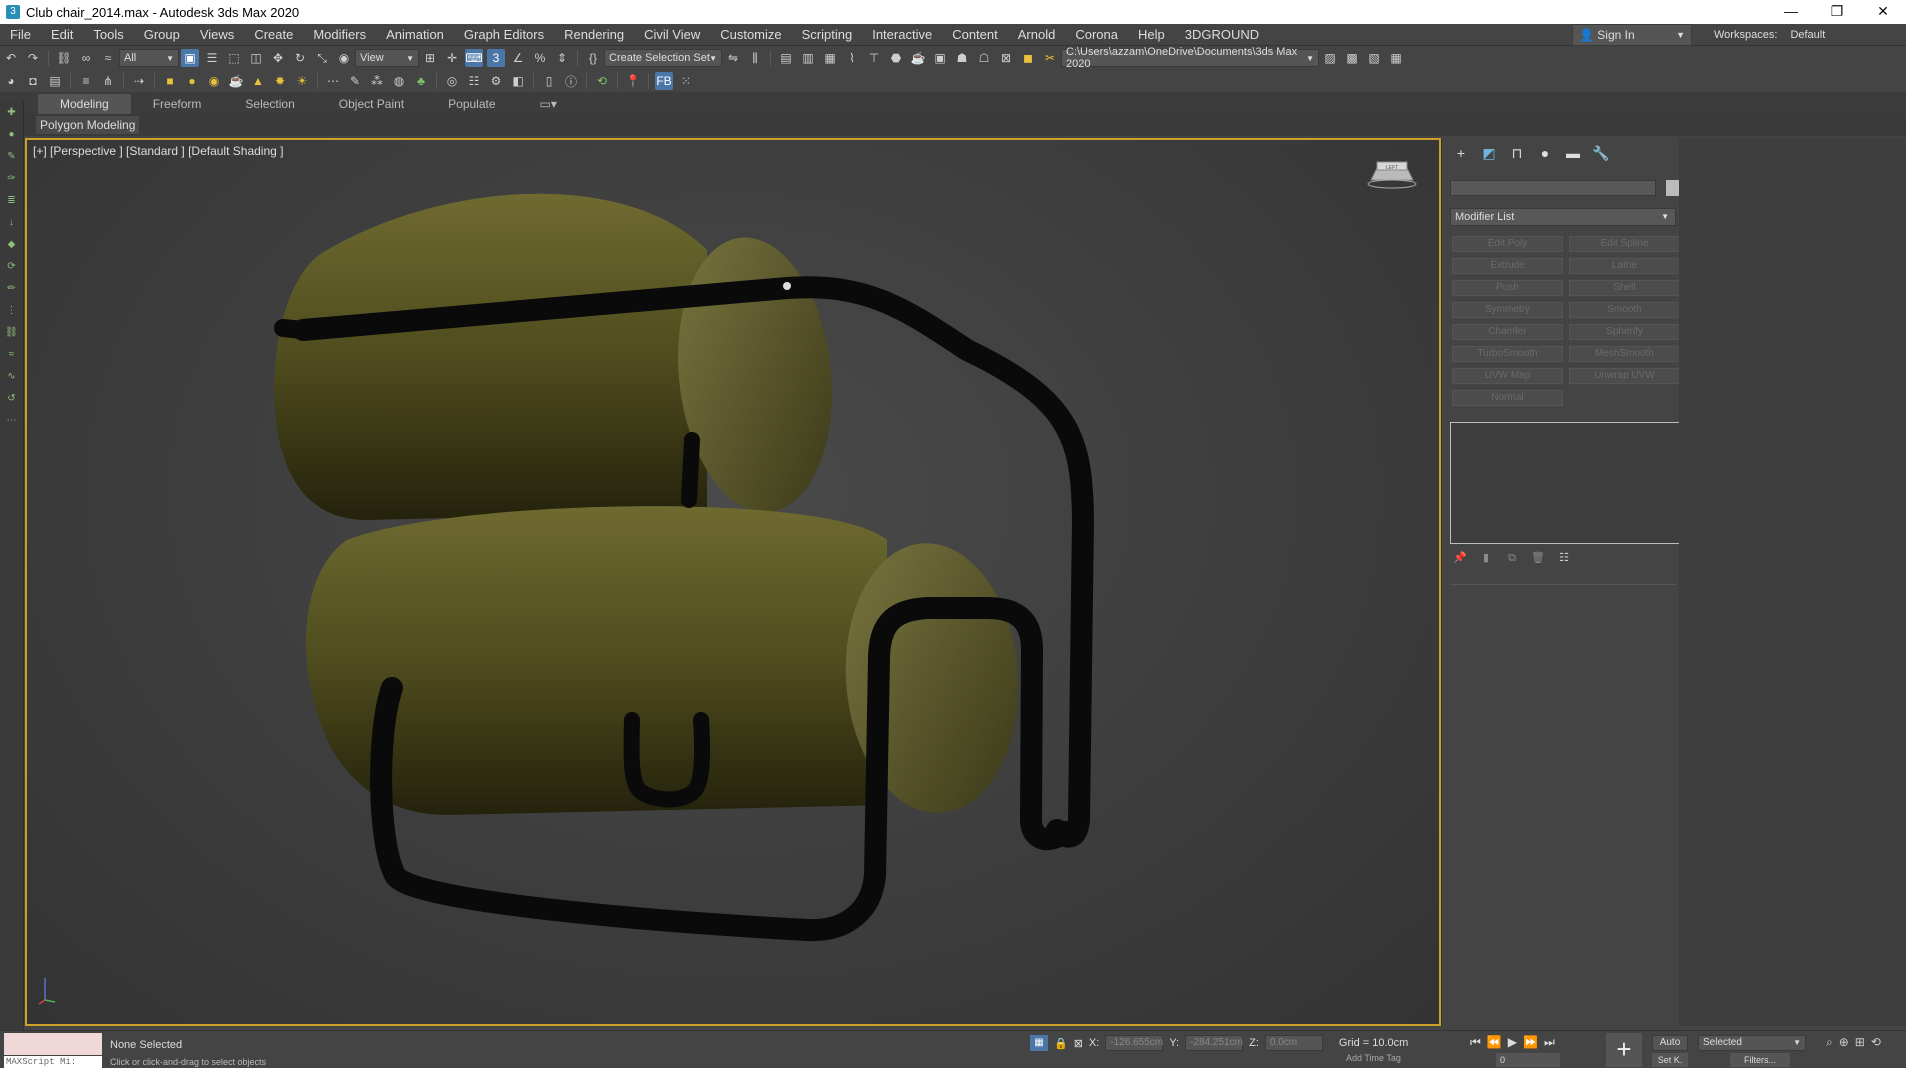 The width and height of the screenshot is (1906, 1068). What do you see at coordinates (256, 58) in the screenshot?
I see `window-crossing-icon: ◫` at bounding box center [256, 58].